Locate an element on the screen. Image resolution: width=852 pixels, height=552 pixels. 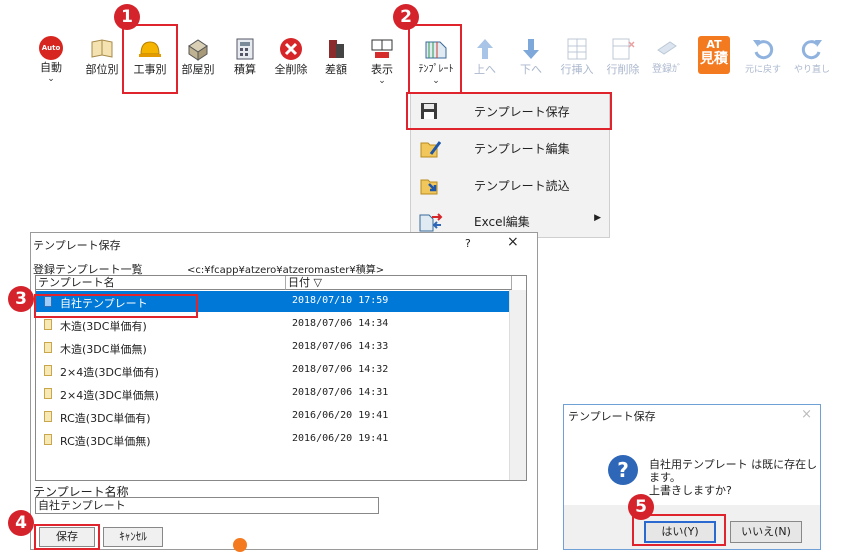
template-name-input: 自社テンプレート is located at coordinates (207, 505).